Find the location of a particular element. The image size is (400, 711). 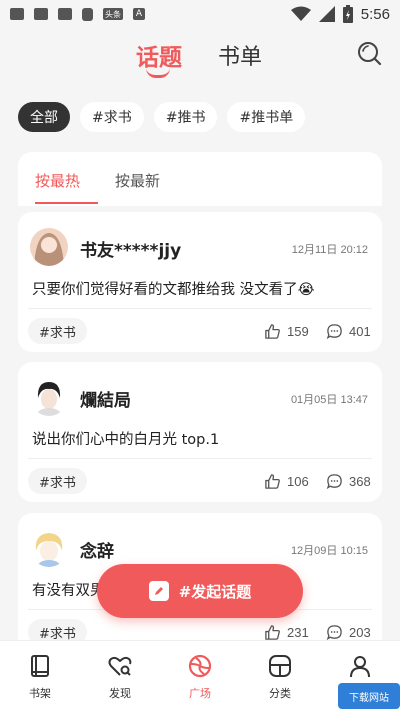

image-icon is located at coordinates (17, 14).